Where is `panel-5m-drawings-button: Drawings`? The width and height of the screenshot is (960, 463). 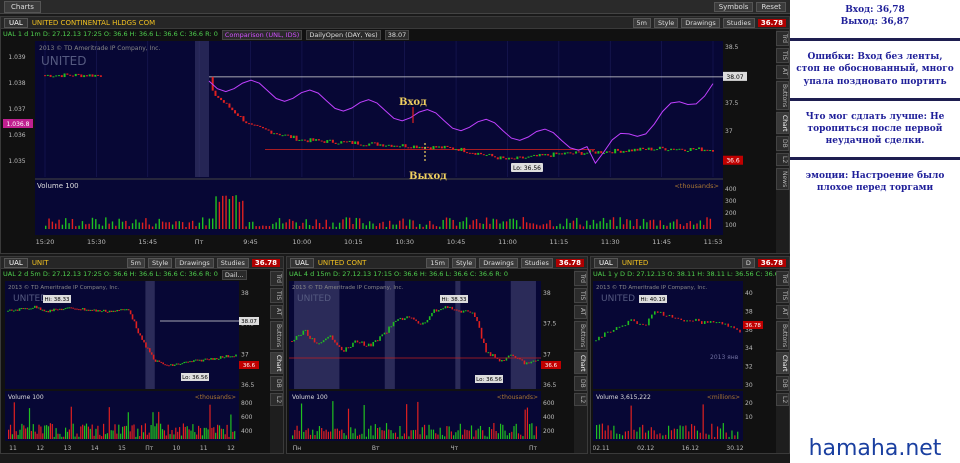 panel-5m-drawings-button: Drawings is located at coordinates (194, 262).